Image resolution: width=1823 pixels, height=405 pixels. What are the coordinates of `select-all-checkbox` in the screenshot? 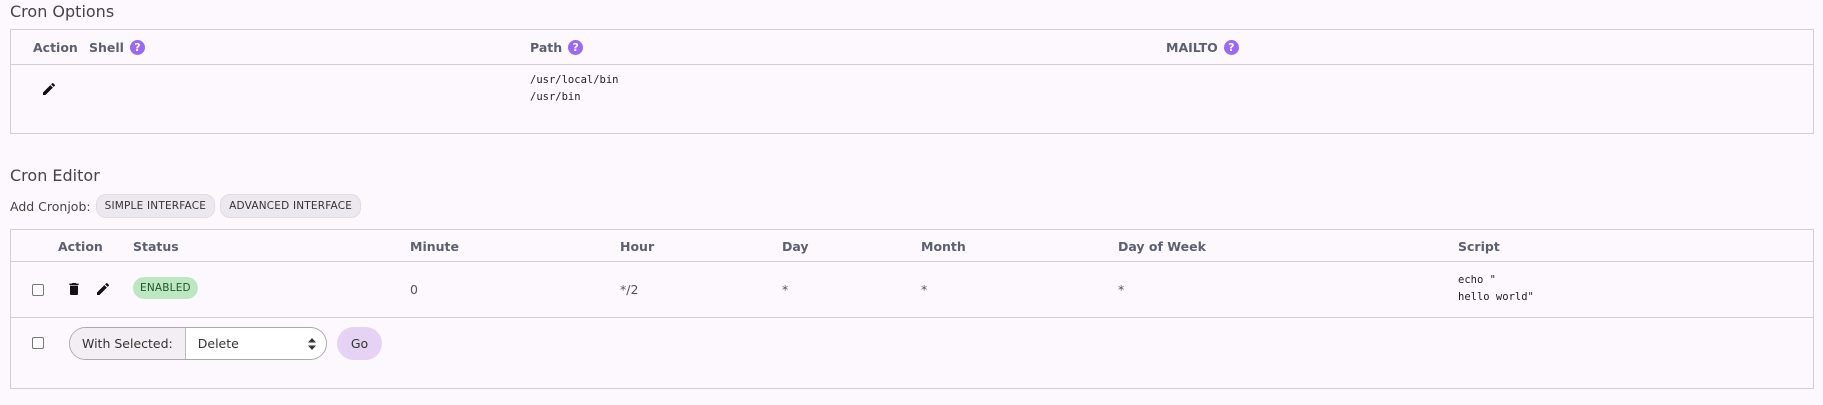 It's located at (38, 343).